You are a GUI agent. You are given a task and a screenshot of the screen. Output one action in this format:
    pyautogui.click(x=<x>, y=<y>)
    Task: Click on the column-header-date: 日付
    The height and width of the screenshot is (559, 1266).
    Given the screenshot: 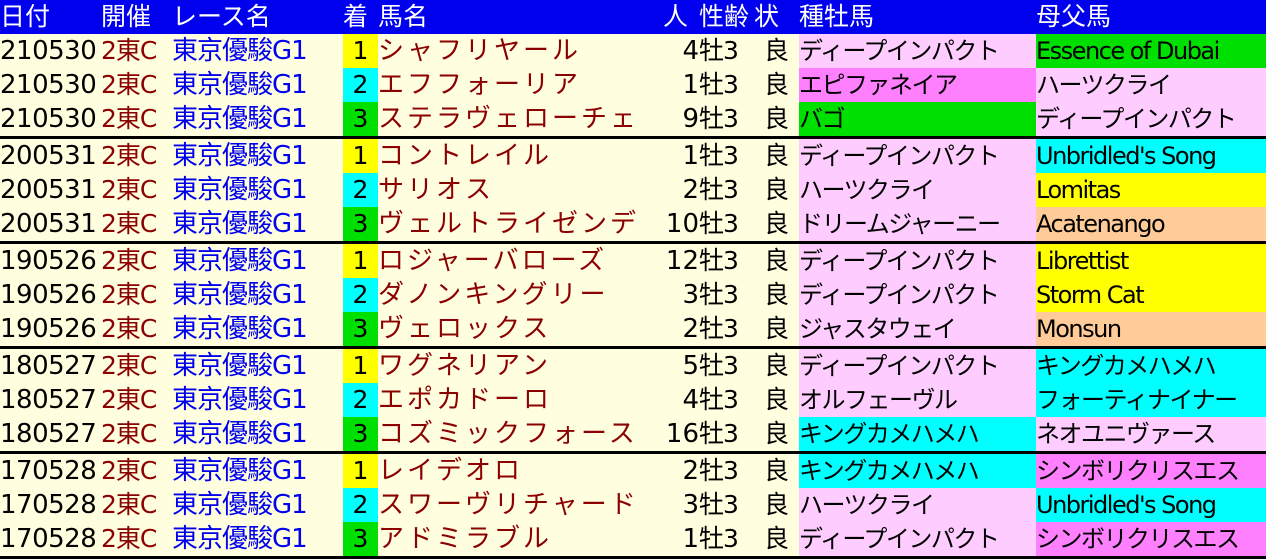 What is the action you would take?
    pyautogui.click(x=50, y=17)
    